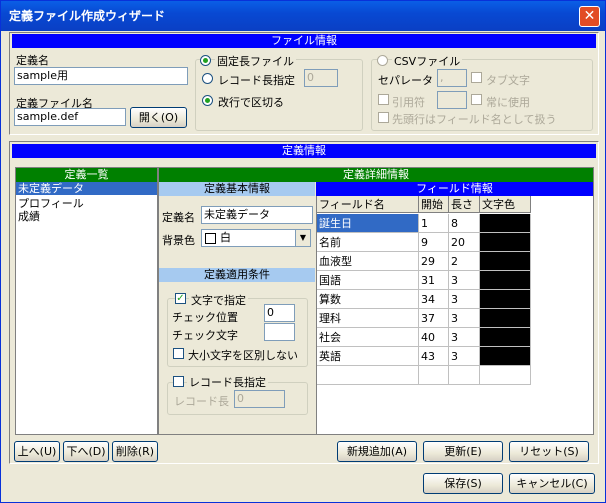  I want to click on name-input: 未定義データ, so click(257, 215).